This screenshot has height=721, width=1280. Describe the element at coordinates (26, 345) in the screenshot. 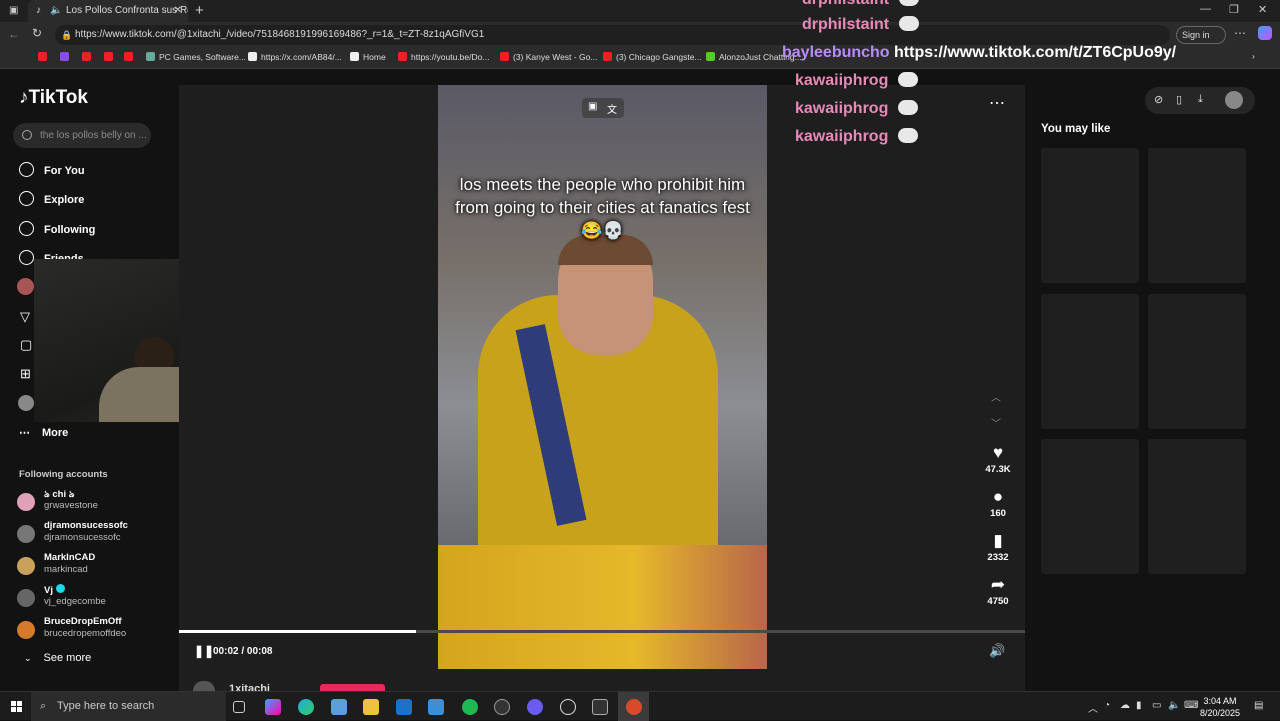

I see `messages-icon: ▢` at that location.